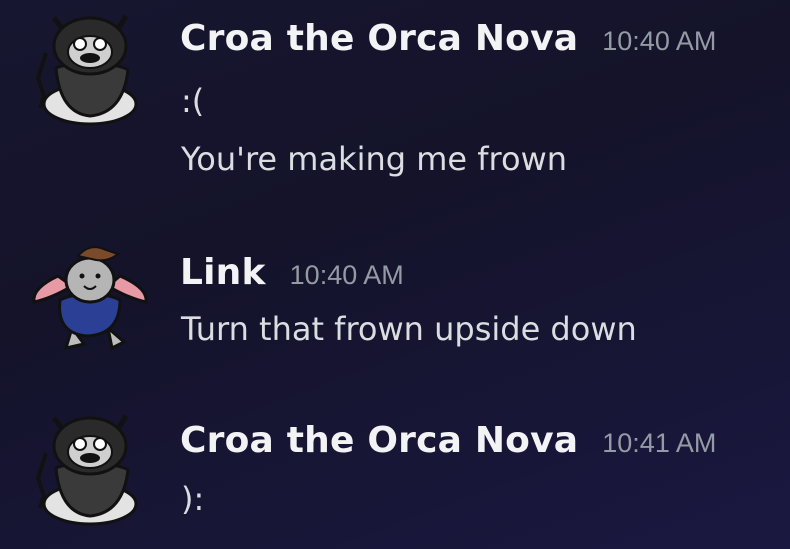 The image size is (790, 549). I want to click on message-header: Croa the Orca Nova 10:41 AM, so click(448, 440).